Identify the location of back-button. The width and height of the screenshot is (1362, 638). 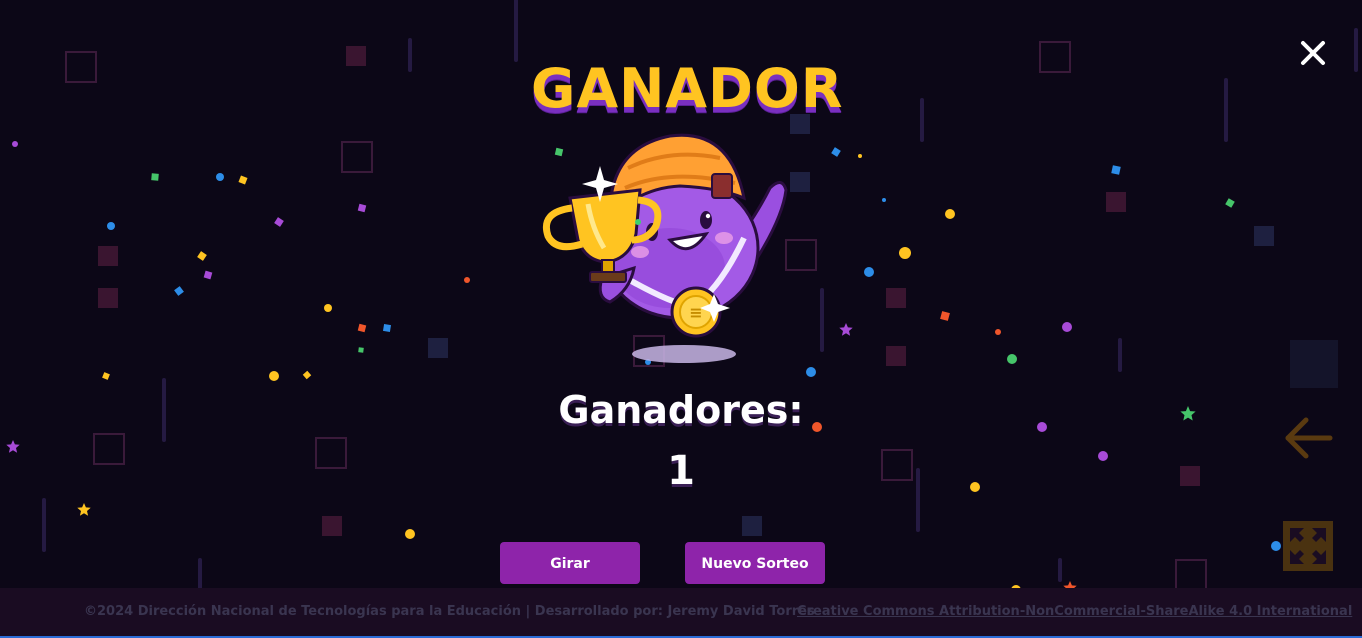
(1308, 438).